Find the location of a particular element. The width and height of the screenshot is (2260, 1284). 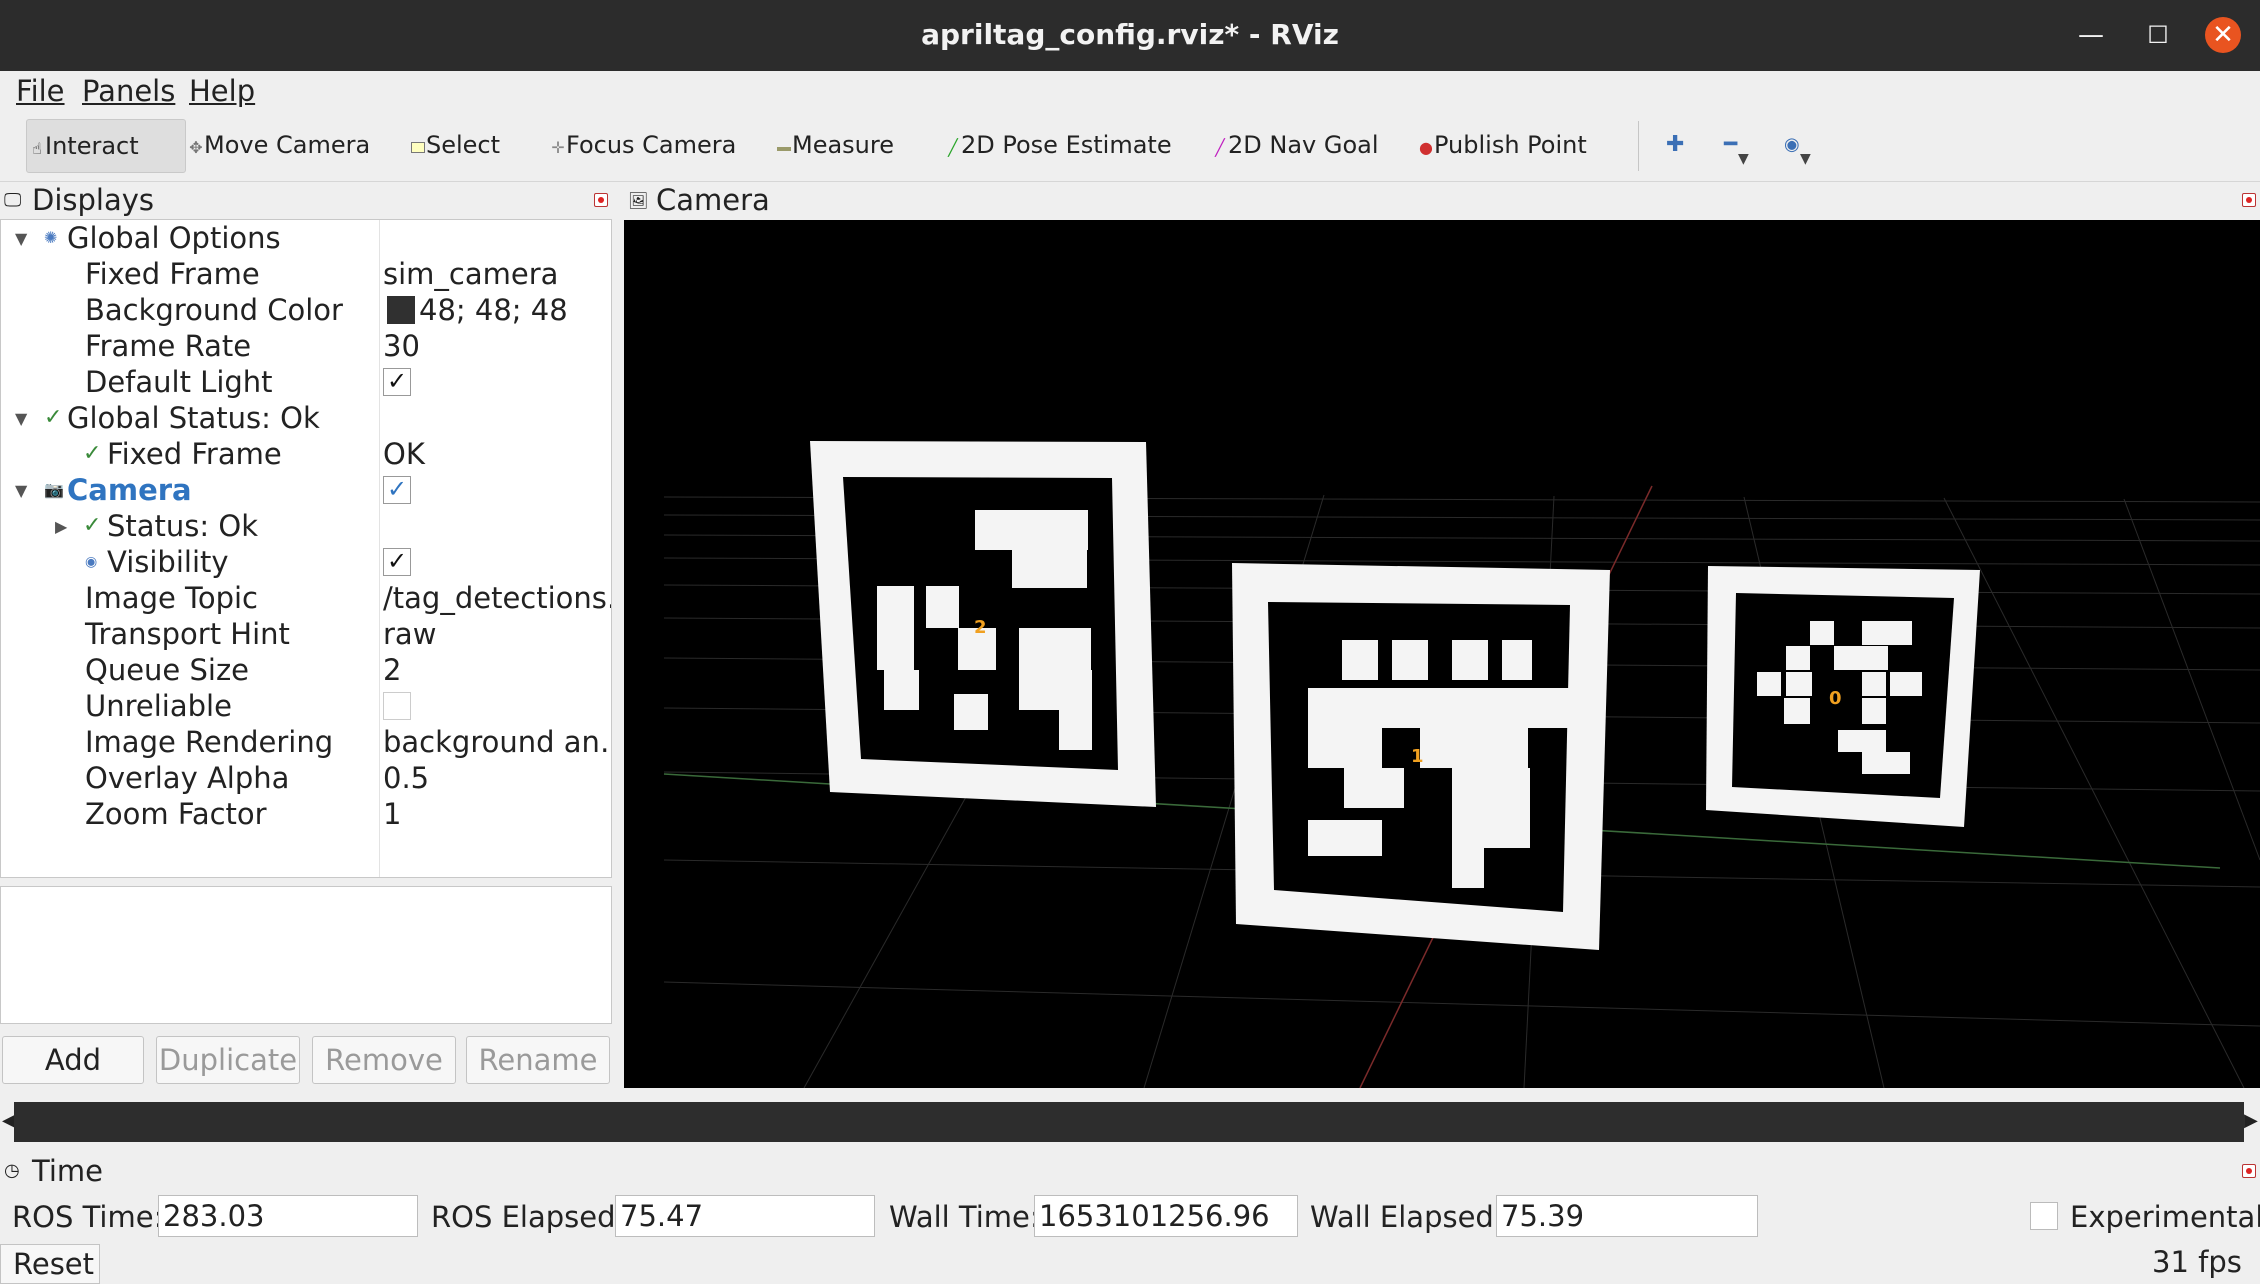

tree-row-fixed-frame: Fixed Frame sim_camera is located at coordinates (306, 274).